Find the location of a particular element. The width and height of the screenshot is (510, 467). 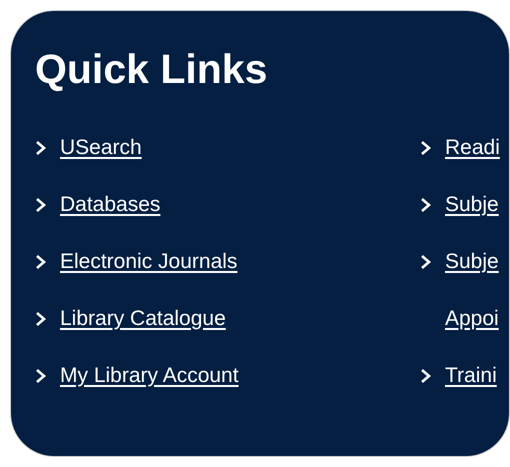

quick-link: Electronic Journals is located at coordinates (149, 262).